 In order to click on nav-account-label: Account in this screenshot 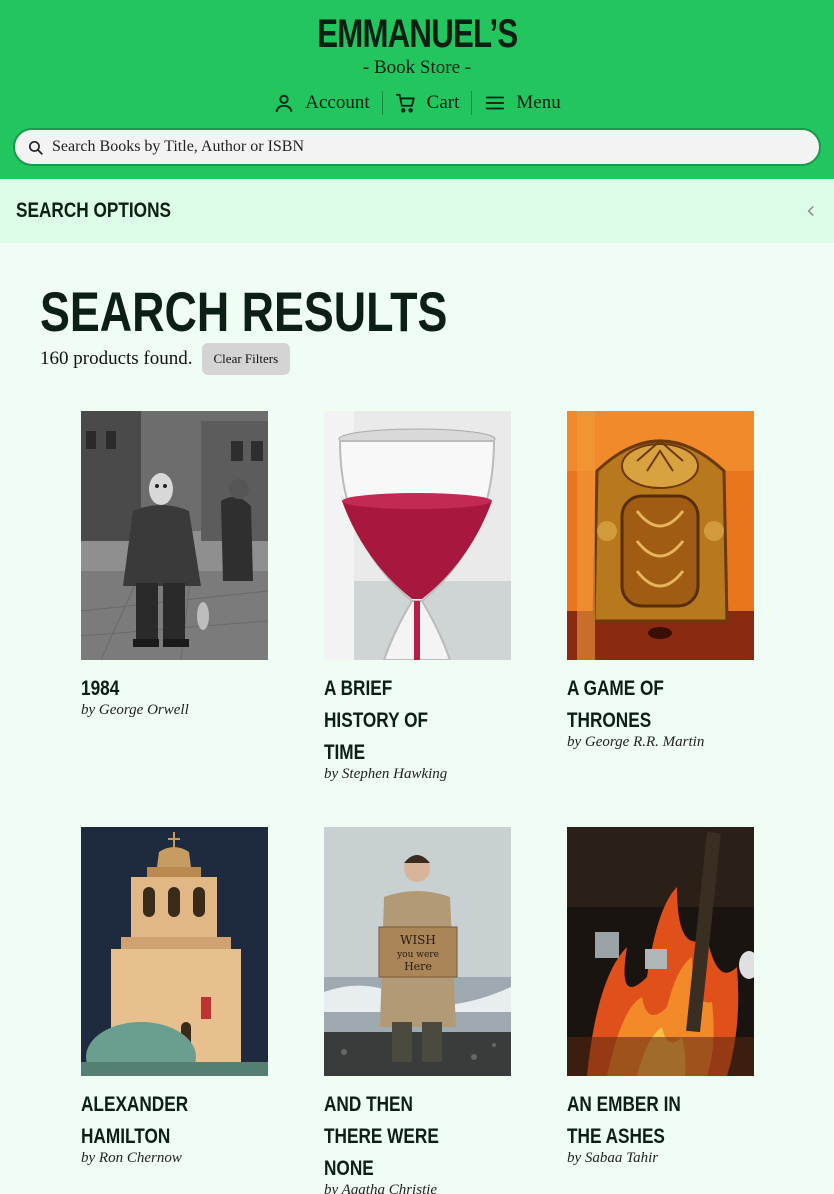, I will do `click(337, 102)`.